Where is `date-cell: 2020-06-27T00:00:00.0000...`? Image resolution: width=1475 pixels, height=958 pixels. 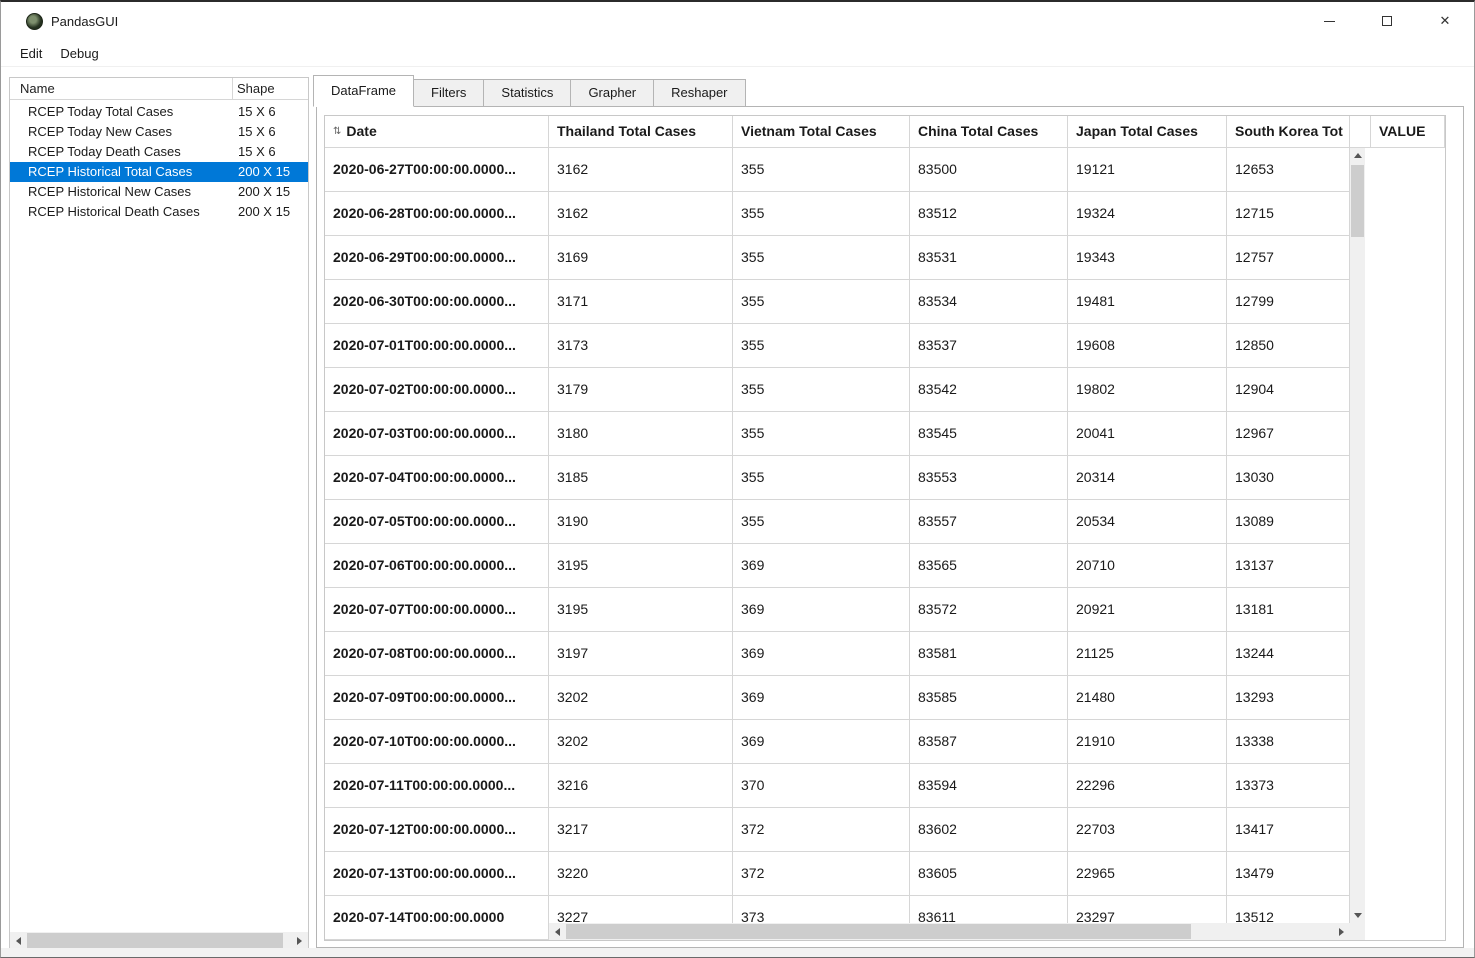 date-cell: 2020-06-27T00:00:00.0000... is located at coordinates (437, 169).